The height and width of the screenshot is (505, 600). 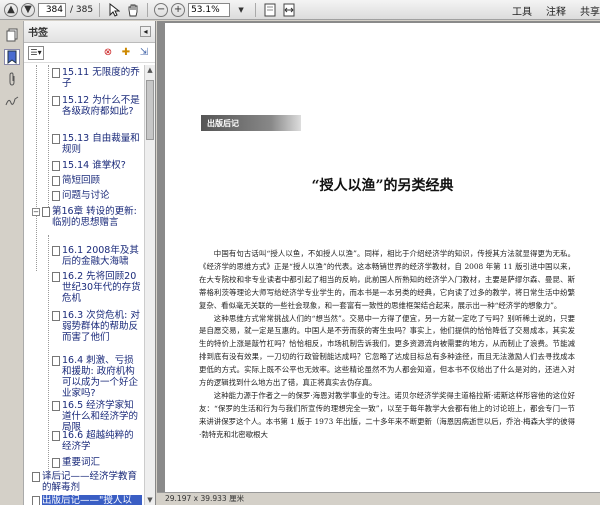 What do you see at coordinates (150, 70) in the screenshot?
I see `scroll-up-icon: ▲` at bounding box center [150, 70].